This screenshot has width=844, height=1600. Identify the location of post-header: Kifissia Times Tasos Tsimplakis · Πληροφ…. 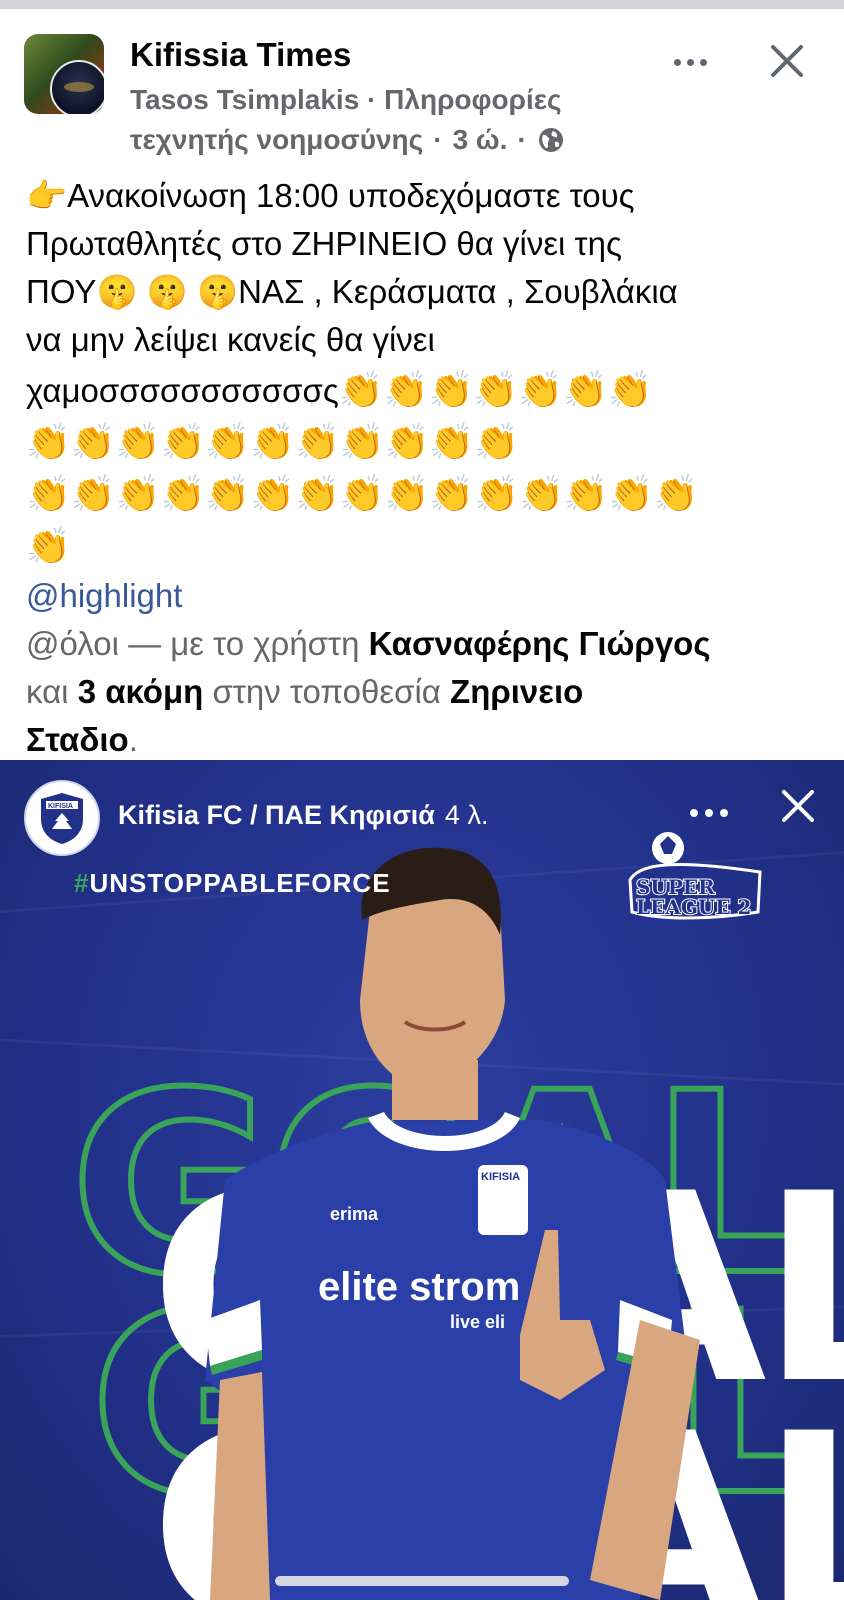
(424, 97).